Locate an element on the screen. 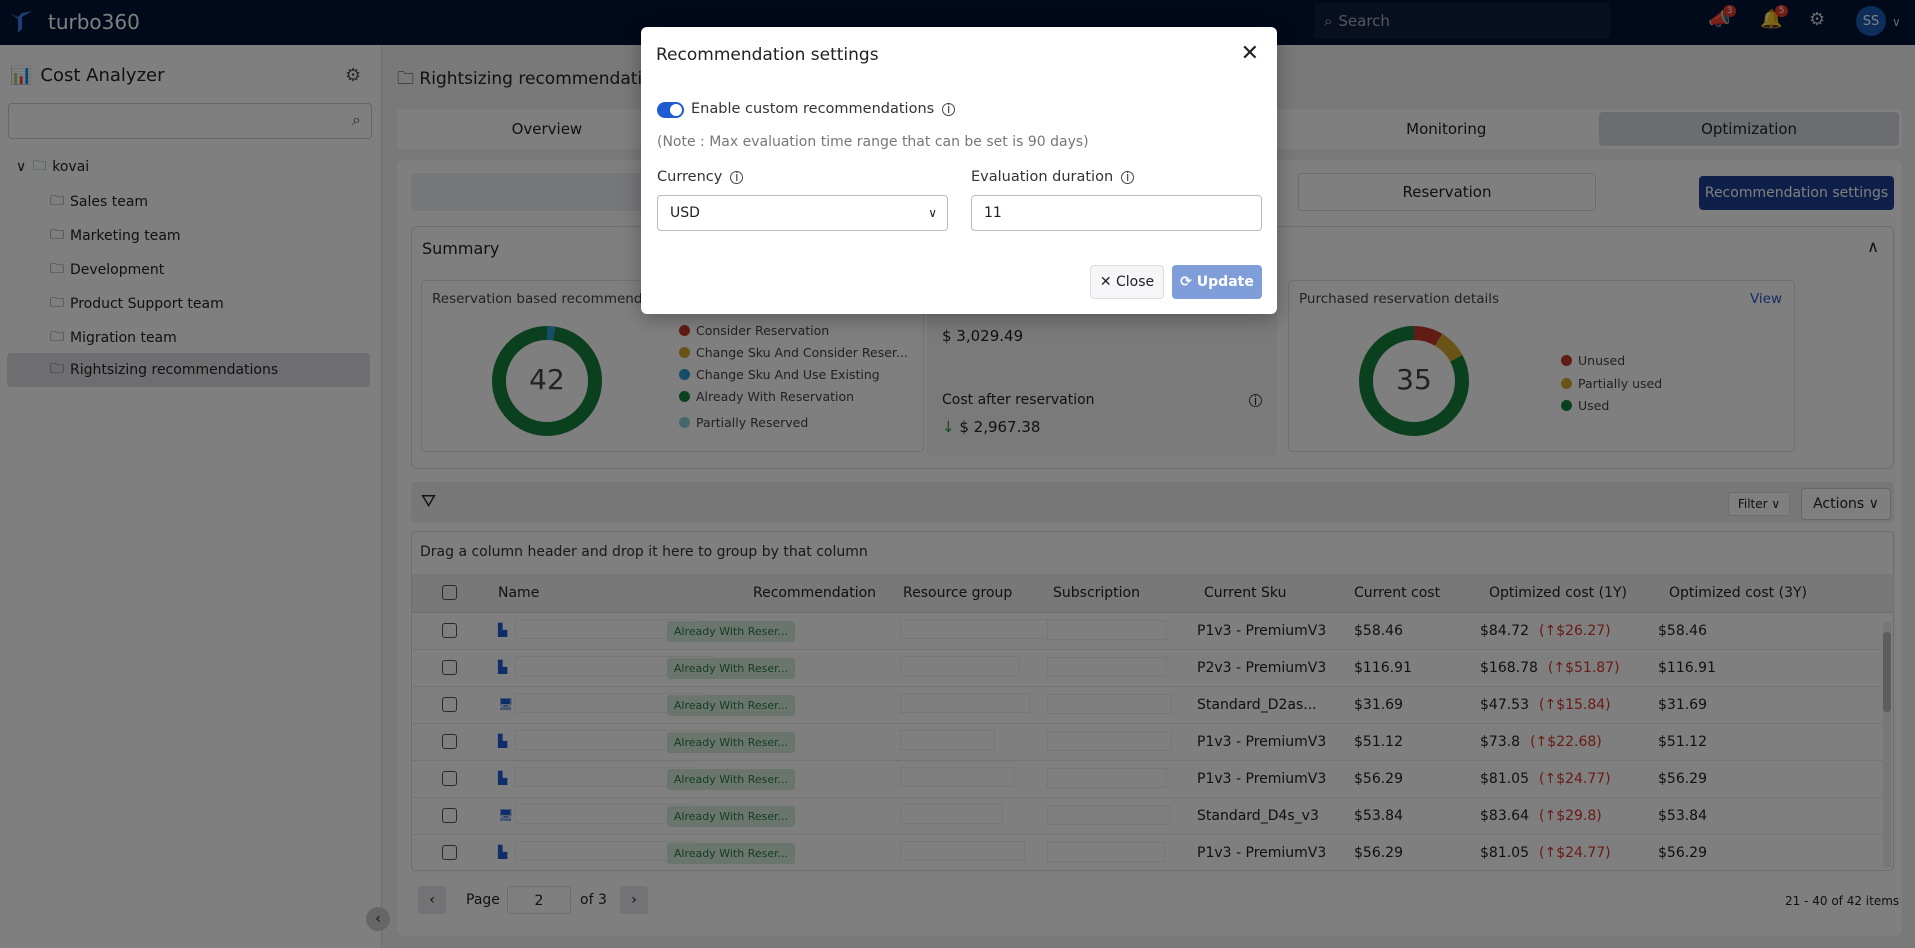 This screenshot has width=1915, height=948. close-button: ✕ Close is located at coordinates (1127, 282).